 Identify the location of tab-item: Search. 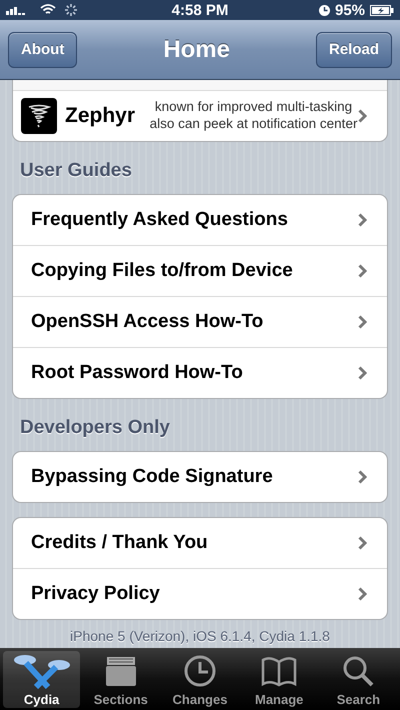
(359, 679).